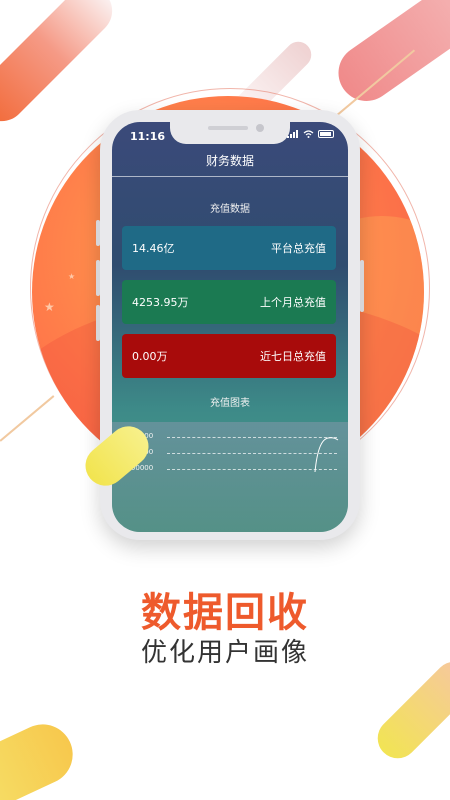 The height and width of the screenshot is (800, 450). Describe the element at coordinates (61, 66) in the screenshot. I see `decor-pill-top-left` at that location.